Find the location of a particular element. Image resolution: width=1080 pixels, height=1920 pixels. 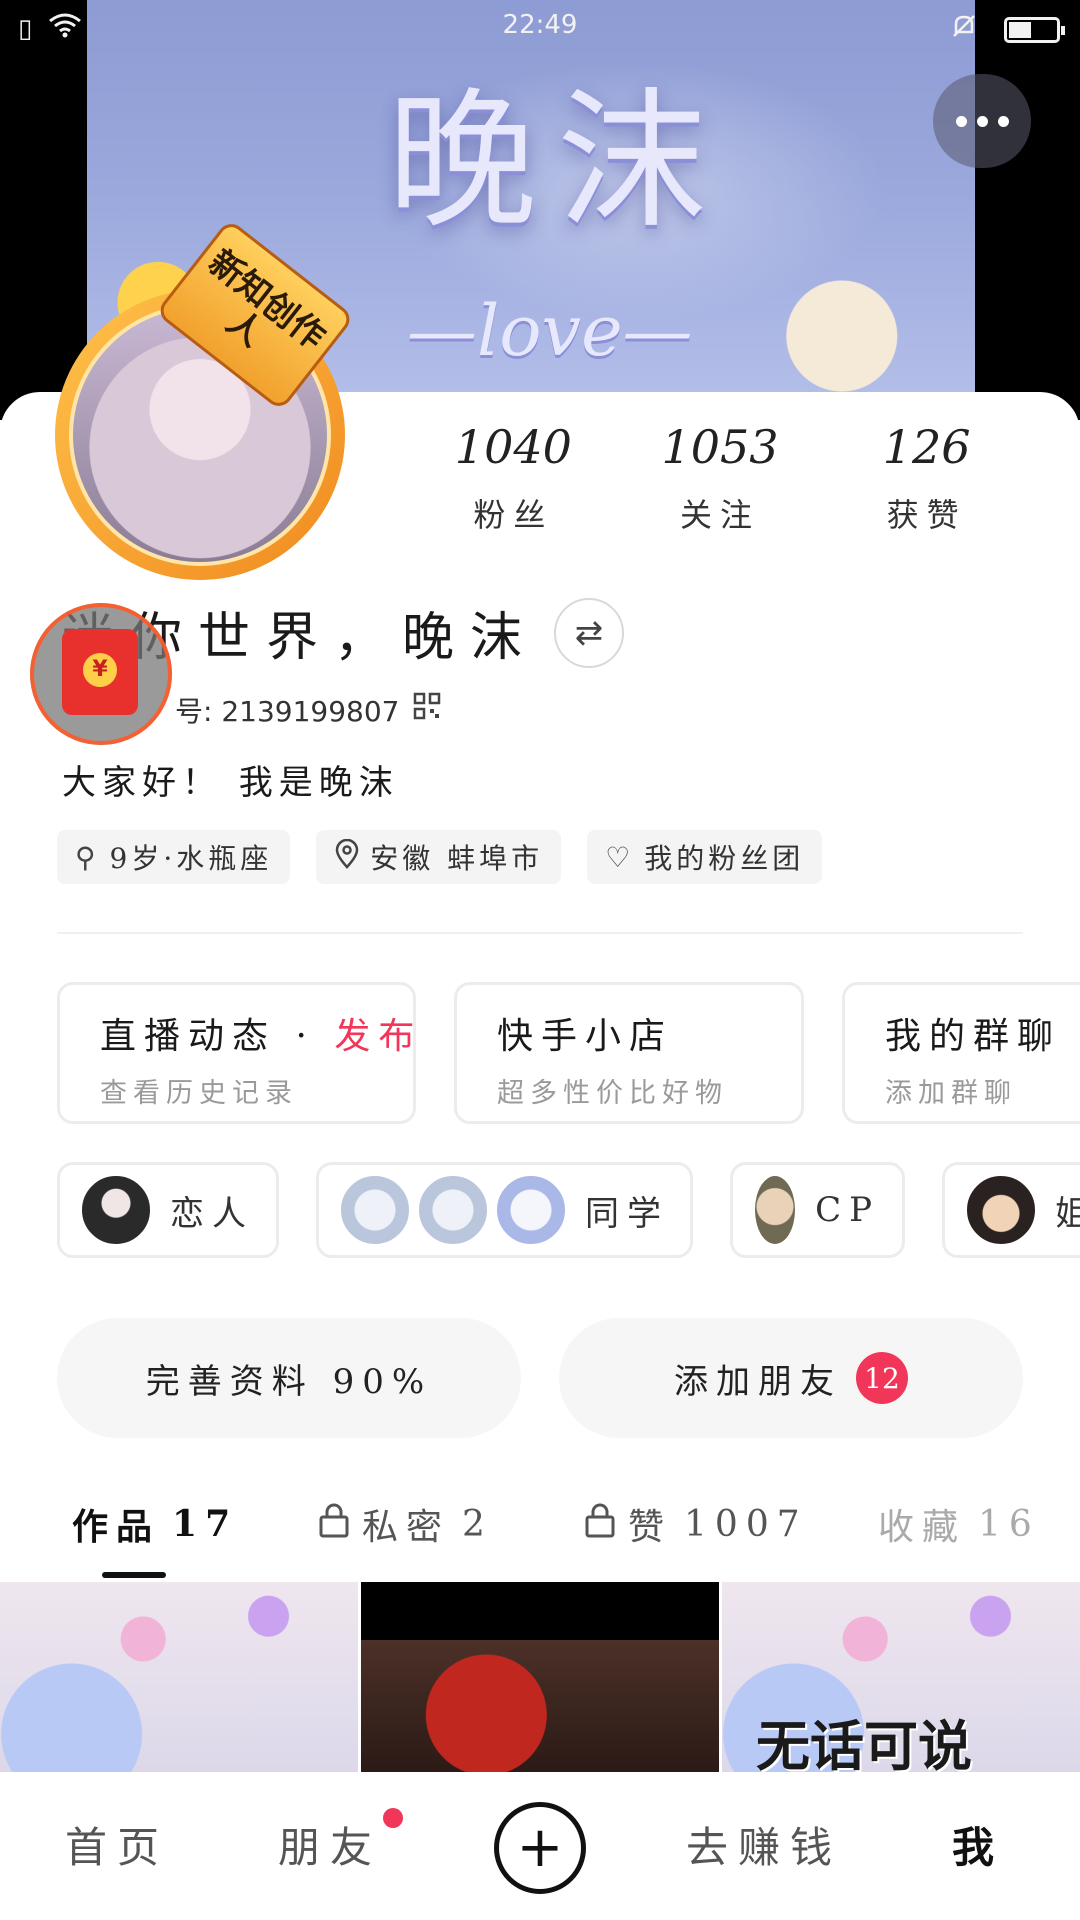

create-post-button: + is located at coordinates (540, 1848).